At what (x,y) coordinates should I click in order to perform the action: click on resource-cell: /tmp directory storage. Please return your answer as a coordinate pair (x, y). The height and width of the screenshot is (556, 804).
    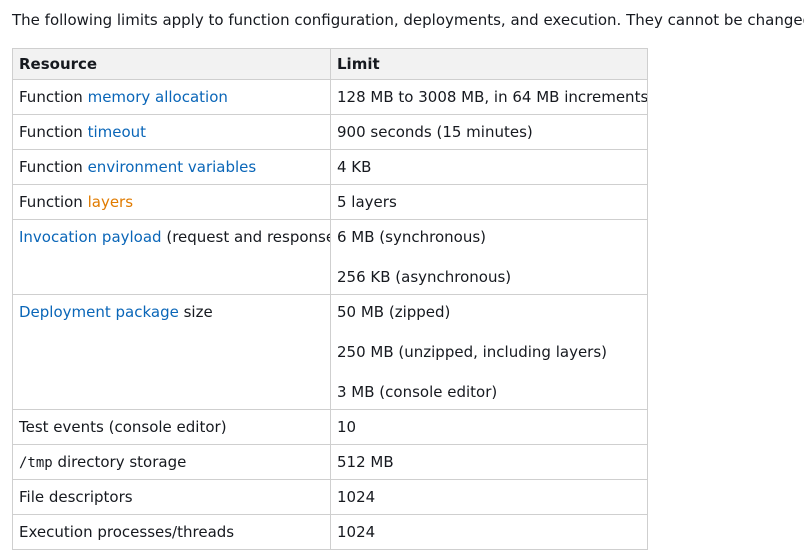
    Looking at the image, I should click on (171, 462).